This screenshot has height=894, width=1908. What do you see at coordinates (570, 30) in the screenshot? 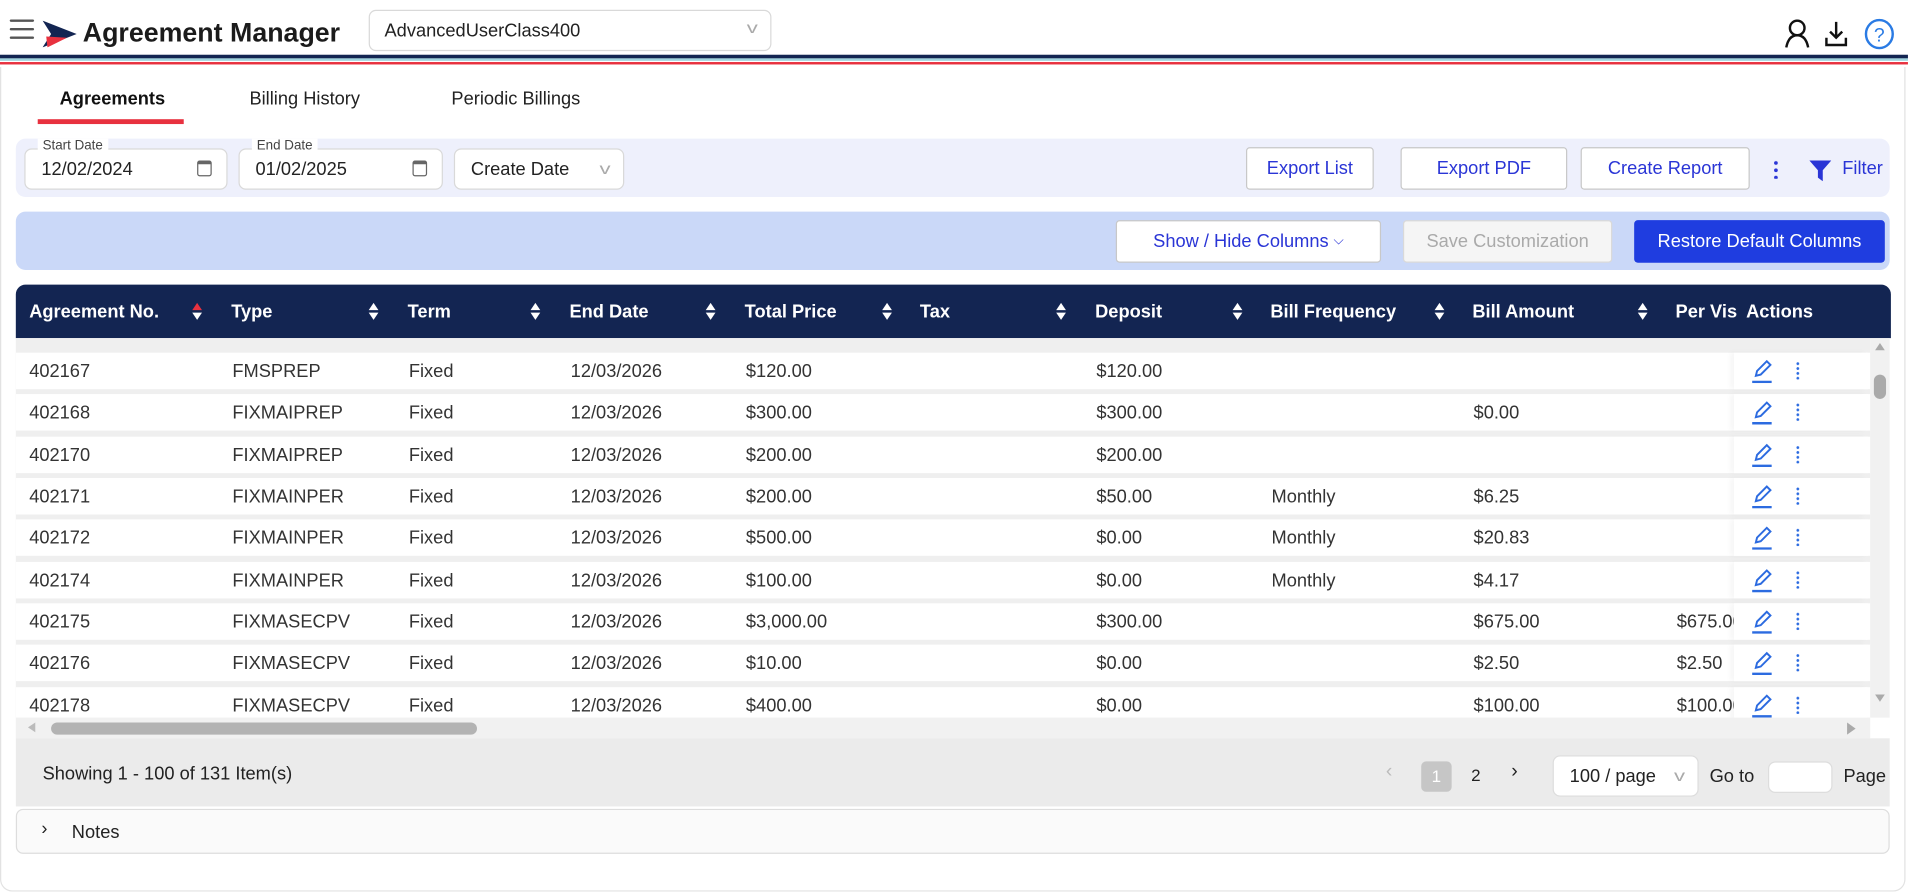
I see `user-class-select: AdvancedUserClass400 v` at bounding box center [570, 30].